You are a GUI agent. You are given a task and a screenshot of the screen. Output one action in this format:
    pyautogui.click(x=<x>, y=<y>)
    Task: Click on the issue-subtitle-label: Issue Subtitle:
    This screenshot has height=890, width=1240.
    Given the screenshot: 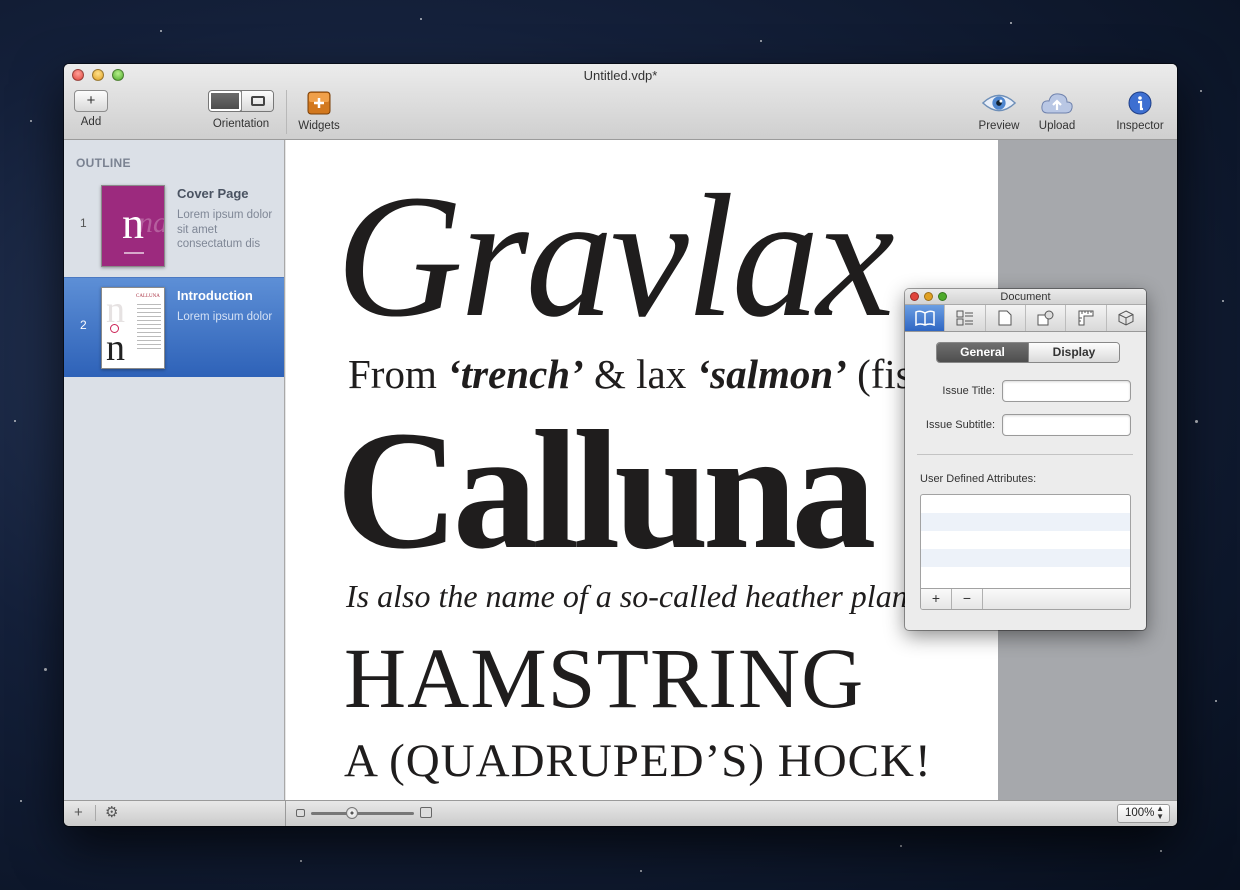 What is the action you would take?
    pyautogui.click(x=960, y=425)
    